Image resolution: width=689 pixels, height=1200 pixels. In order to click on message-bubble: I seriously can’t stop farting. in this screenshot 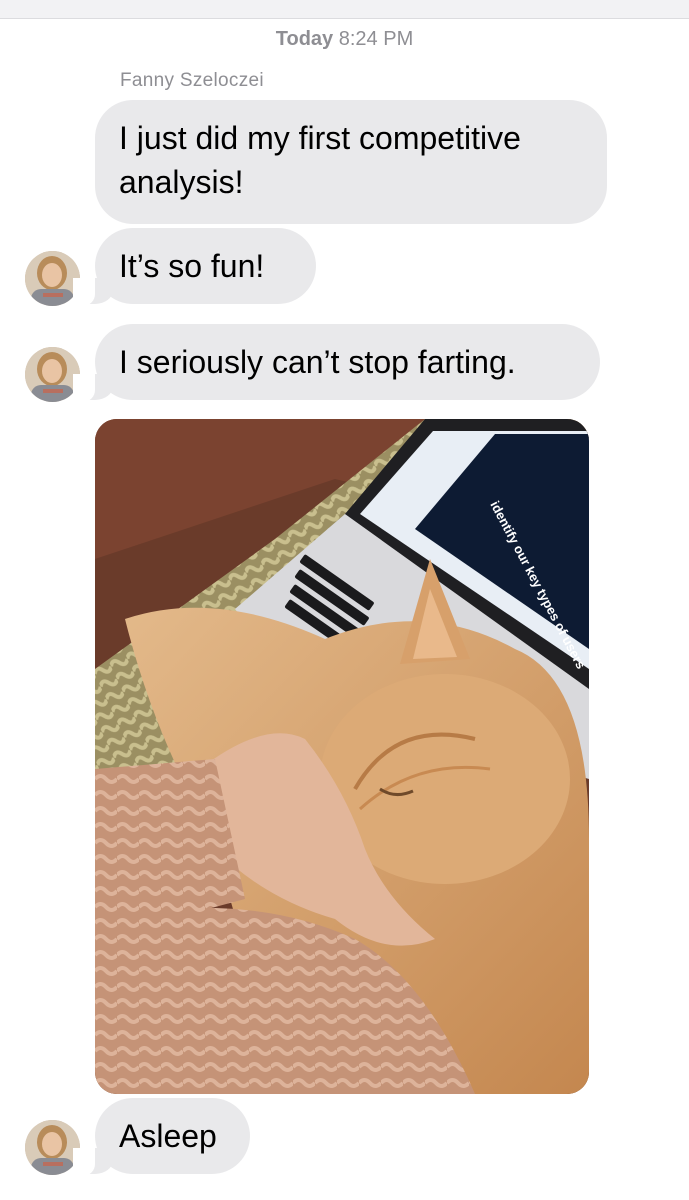, I will do `click(336, 363)`.